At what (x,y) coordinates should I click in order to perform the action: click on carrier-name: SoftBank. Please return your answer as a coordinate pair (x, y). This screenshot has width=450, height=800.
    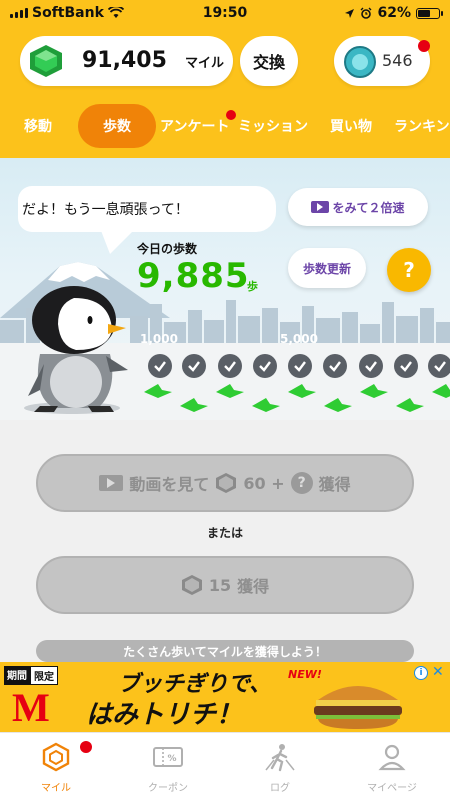
    Looking at the image, I should click on (68, 13).